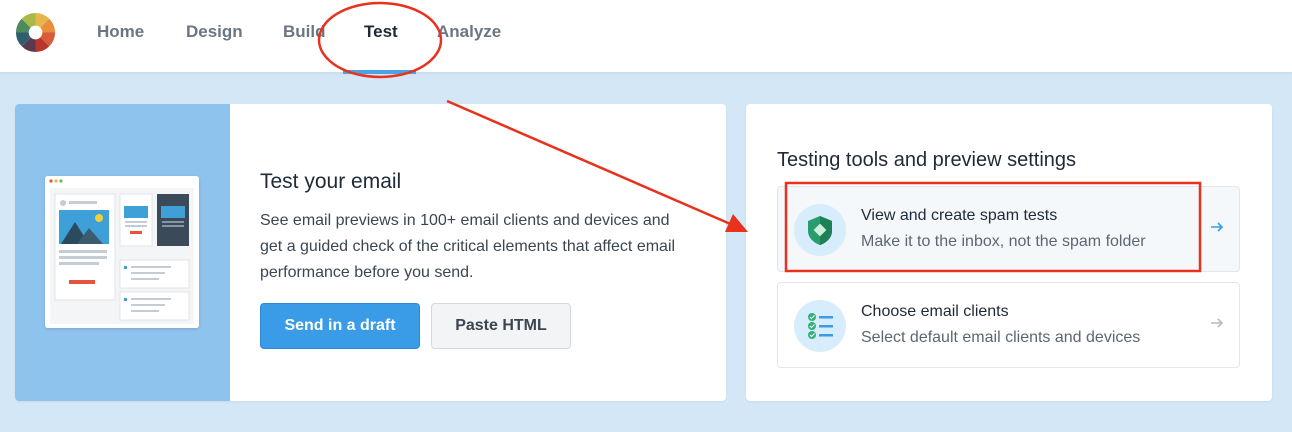  Describe the element at coordinates (379, 72) in the screenshot. I see `active-tab-indicator` at that location.